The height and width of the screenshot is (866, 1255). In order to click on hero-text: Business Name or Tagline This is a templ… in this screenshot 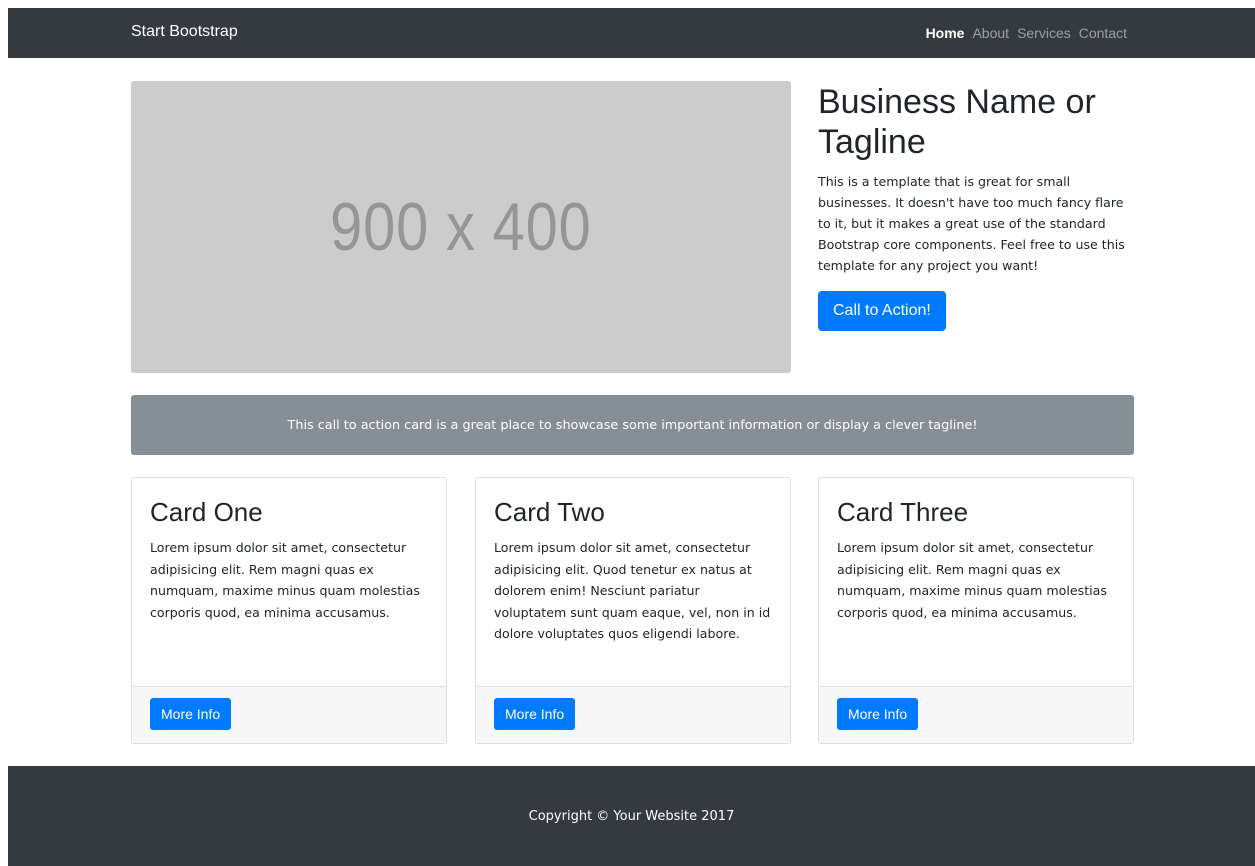, I will do `click(973, 206)`.